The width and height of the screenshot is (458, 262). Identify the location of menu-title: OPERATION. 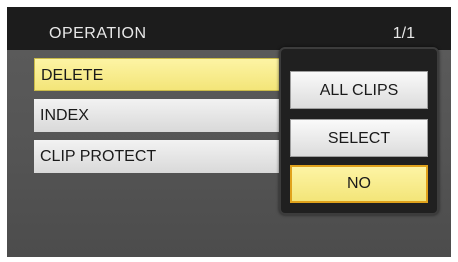
(98, 33).